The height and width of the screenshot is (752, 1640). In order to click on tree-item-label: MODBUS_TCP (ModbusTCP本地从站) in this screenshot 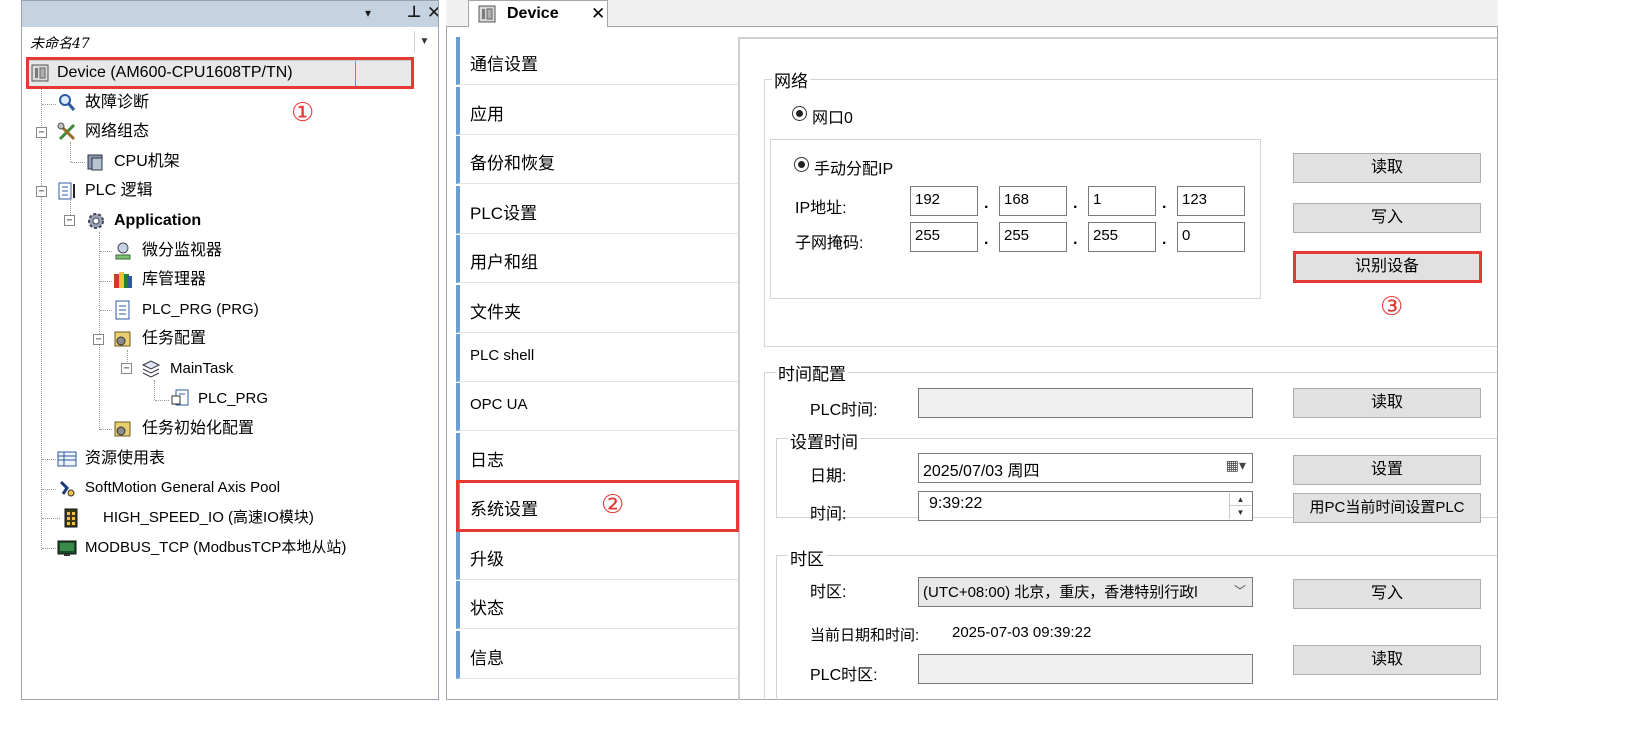, I will do `click(216, 547)`.